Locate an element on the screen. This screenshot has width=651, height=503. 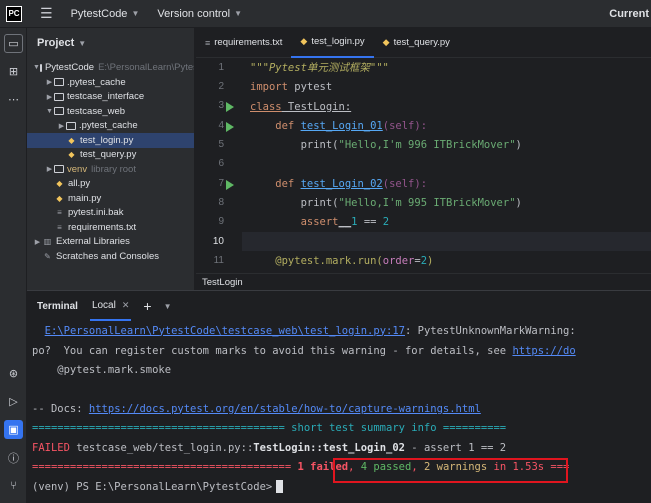
tree-item: ≡ pytest.ini.bak is located at coordinates (110, 212).